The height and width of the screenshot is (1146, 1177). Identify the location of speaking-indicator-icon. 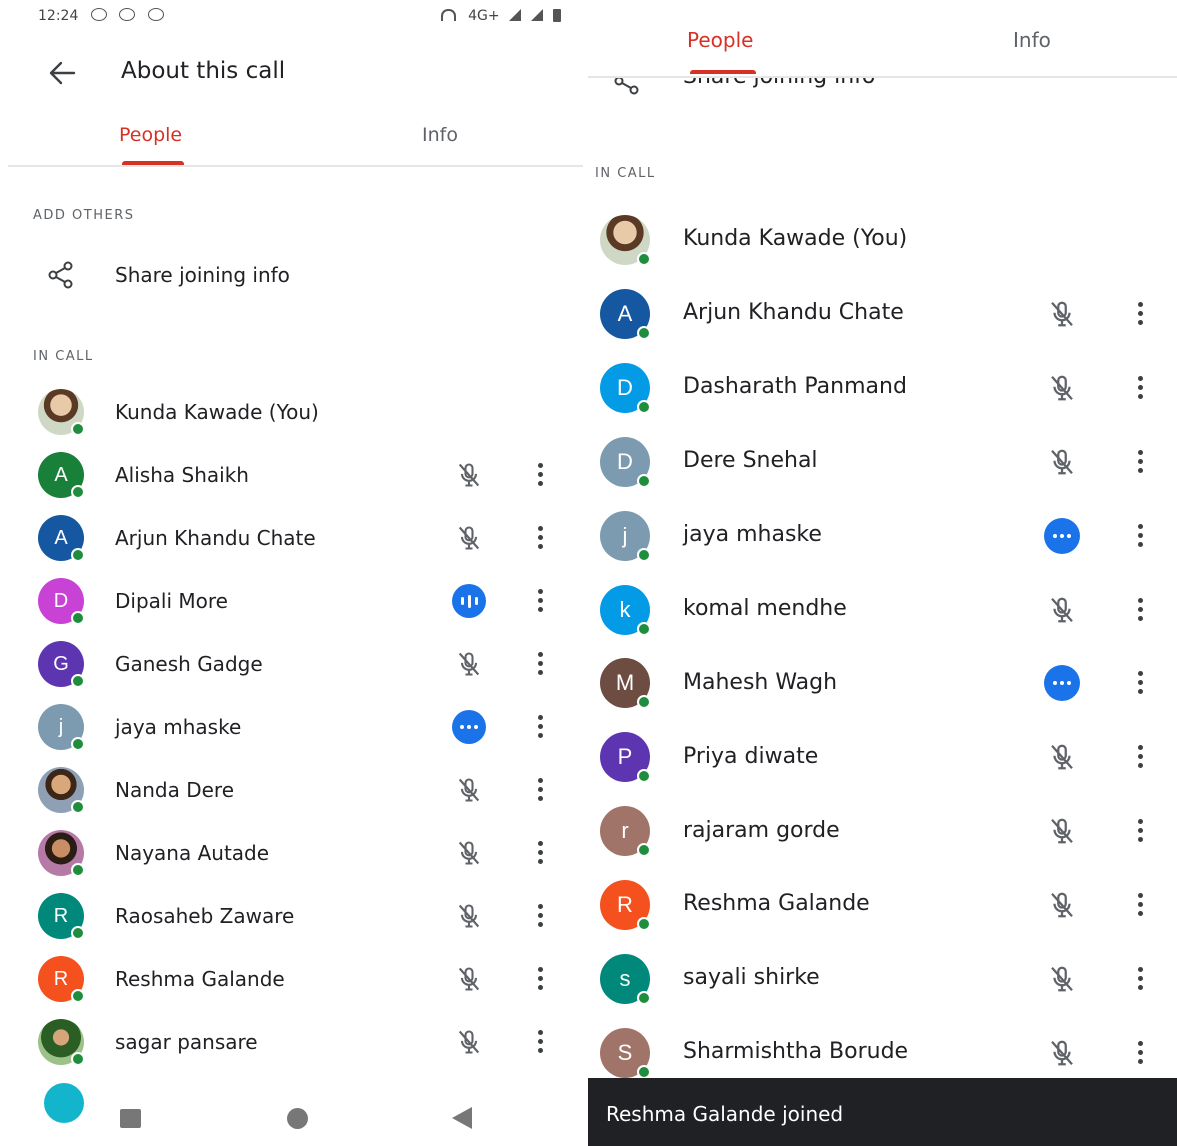
(469, 601).